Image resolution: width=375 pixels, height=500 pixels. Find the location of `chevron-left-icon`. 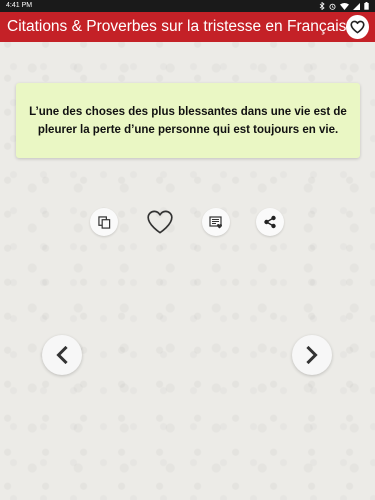

chevron-left-icon is located at coordinates (62, 355).